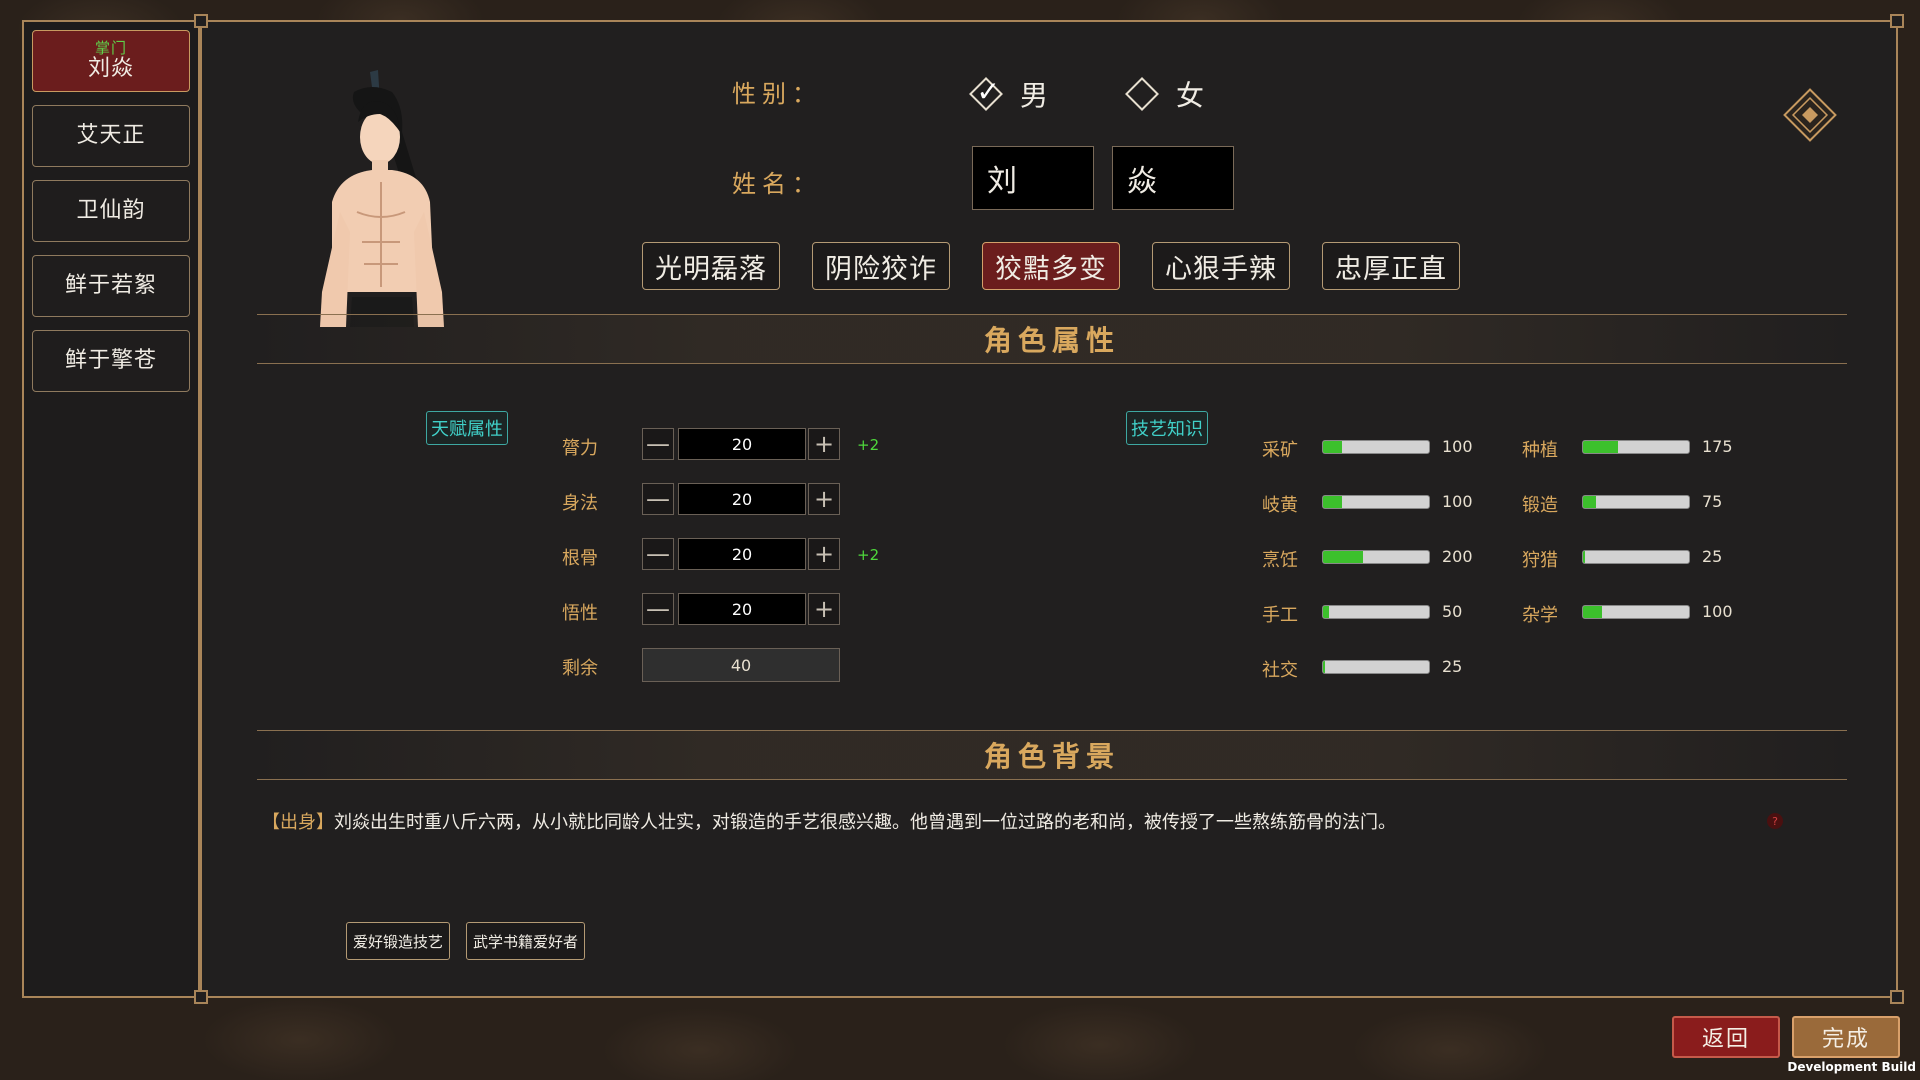 The width and height of the screenshot is (1920, 1080). What do you see at coordinates (777, 184) in the screenshot?
I see `name-label: 姓名：` at bounding box center [777, 184].